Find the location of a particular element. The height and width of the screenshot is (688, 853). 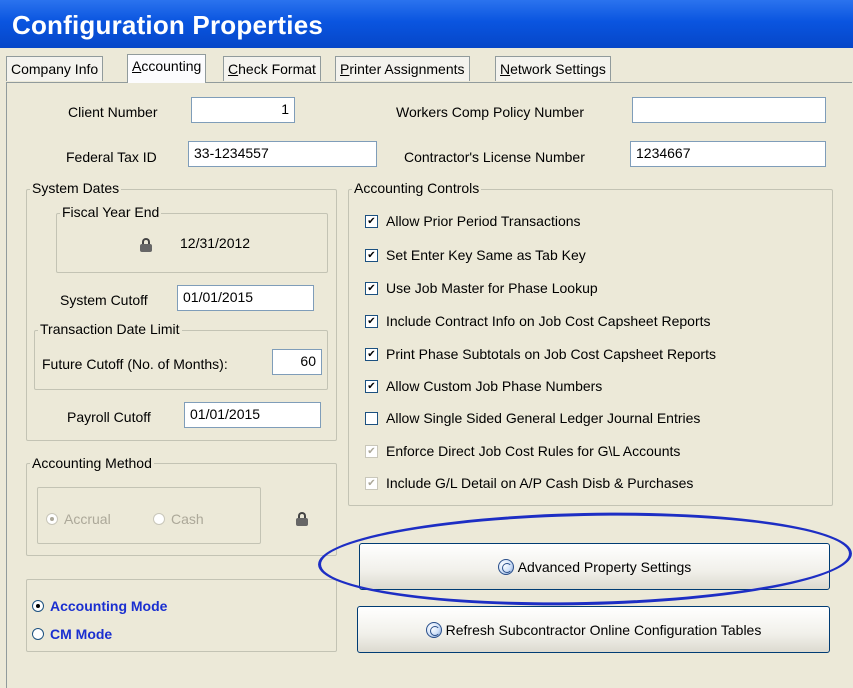

control-custom-phase-numbers: Allow Custom Job Phase Numbers is located at coordinates (483, 386).